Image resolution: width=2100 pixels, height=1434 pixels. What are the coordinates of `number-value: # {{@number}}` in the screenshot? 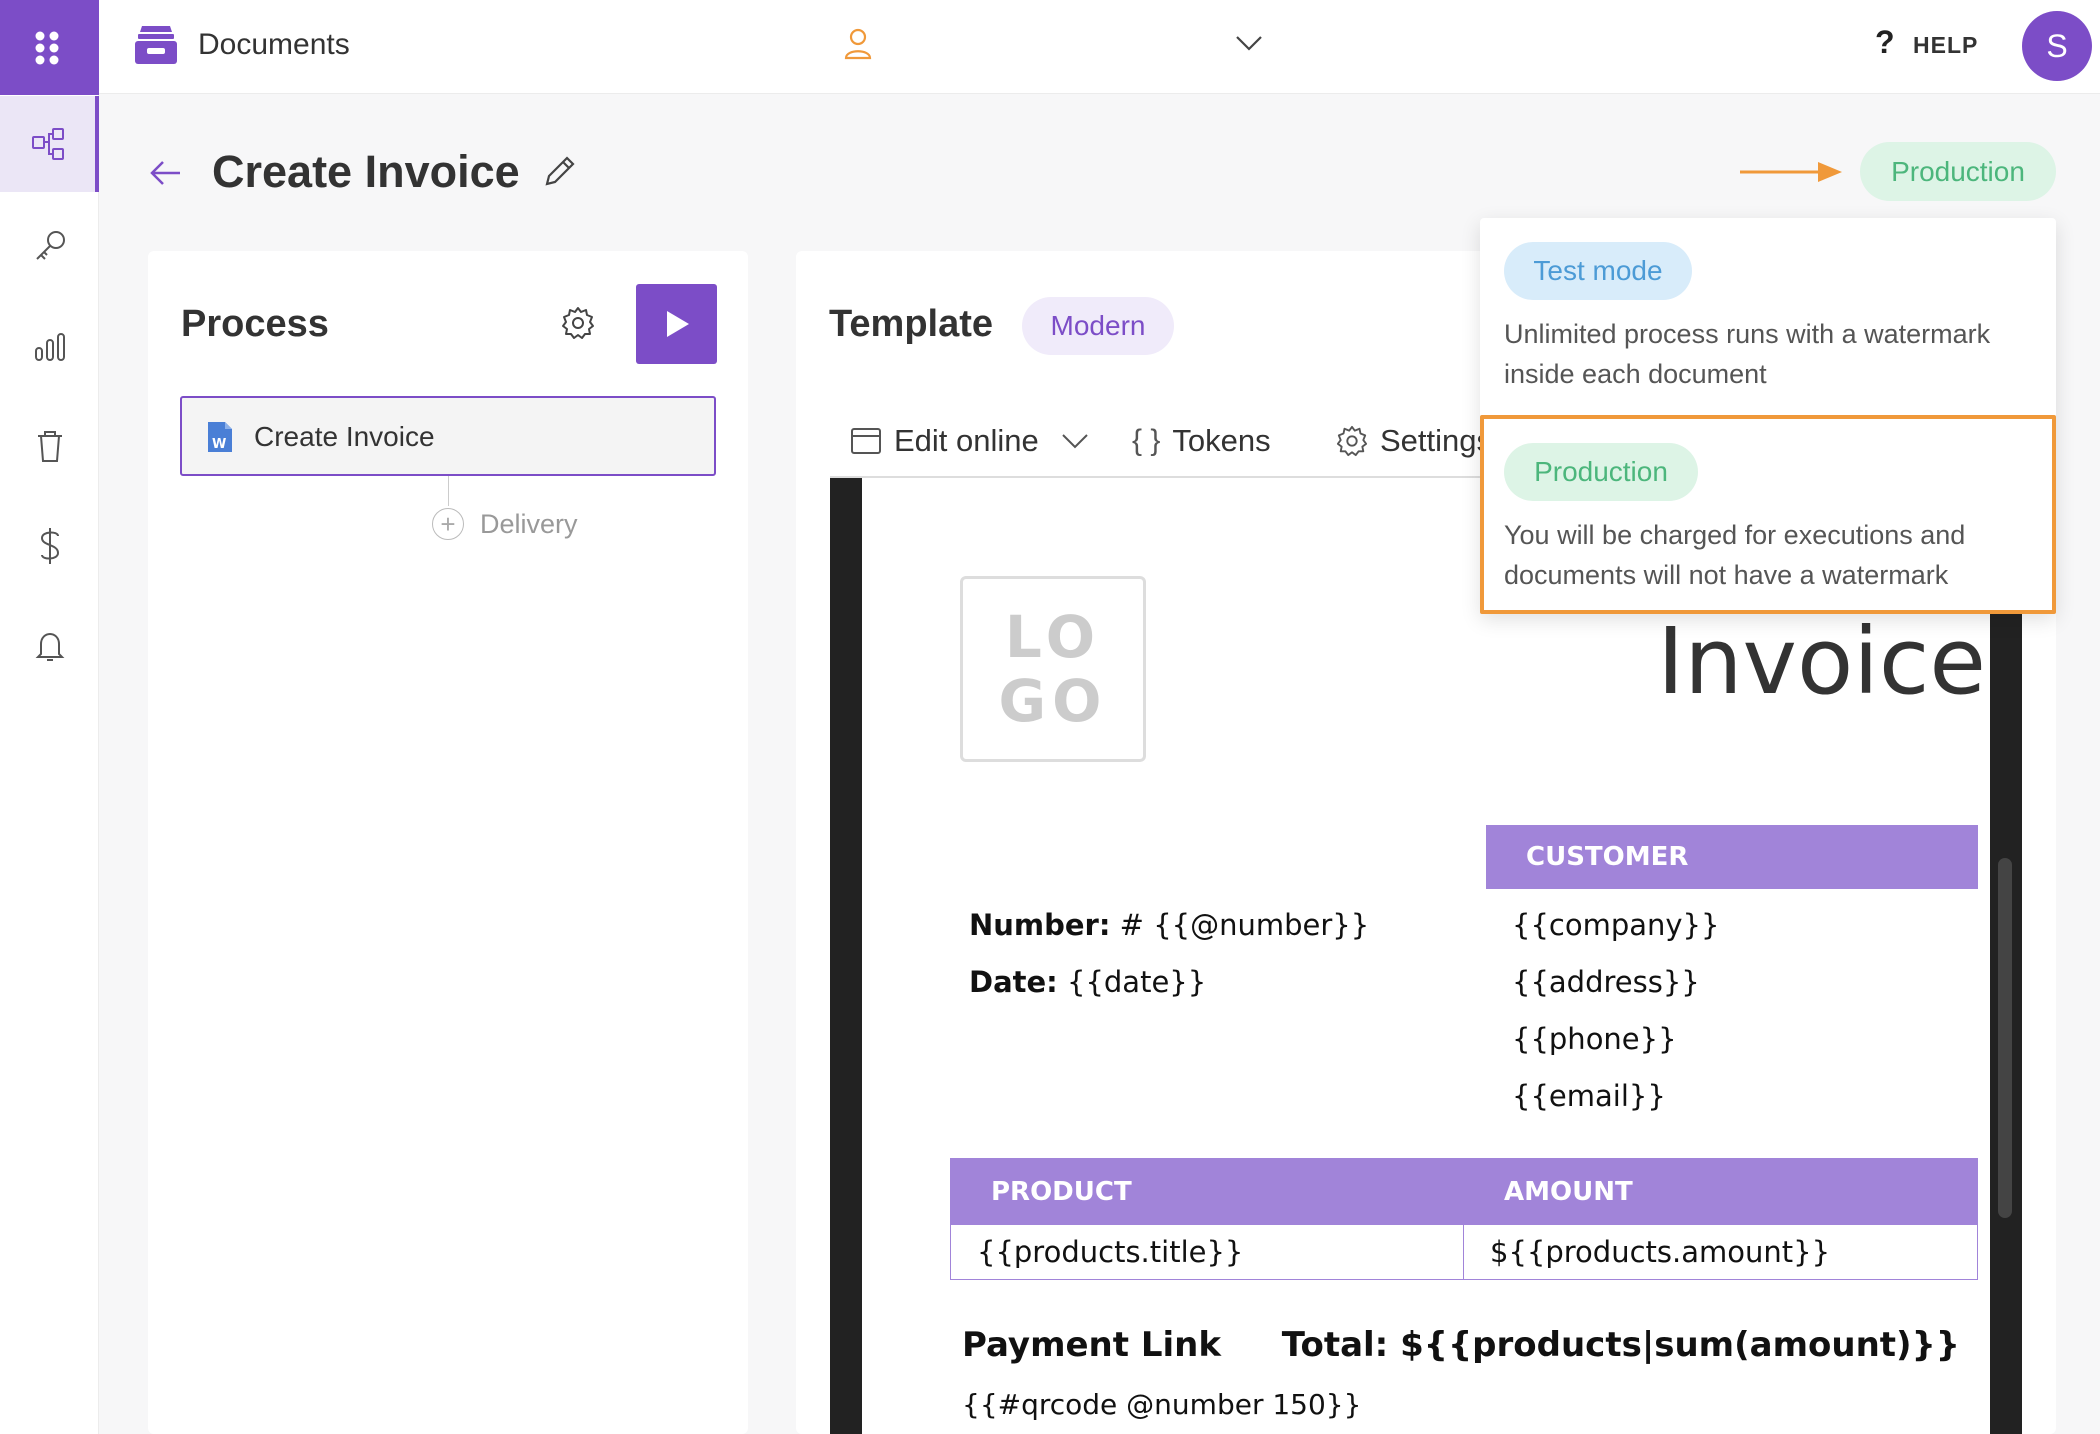 It's located at (1240, 925).